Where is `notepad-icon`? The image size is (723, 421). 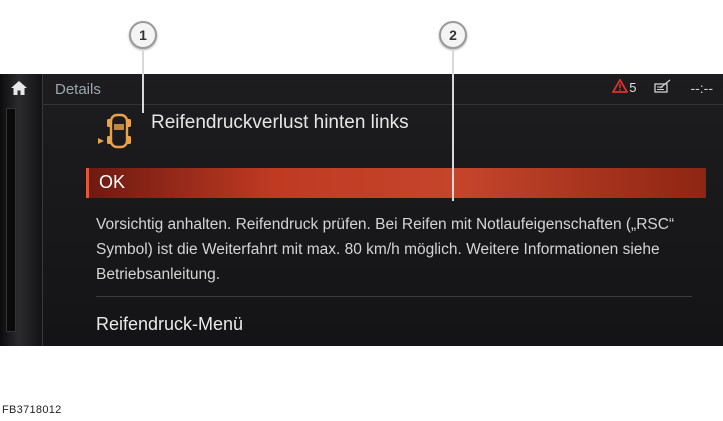 notepad-icon is located at coordinates (663, 87).